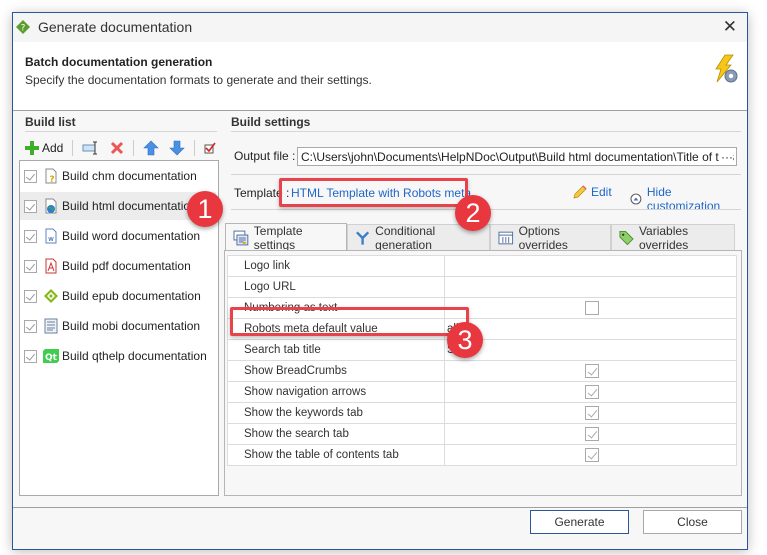 The height and width of the screenshot is (555, 767). What do you see at coordinates (23, 27) in the screenshot?
I see `helpndoc-diamond-icon: ?` at bounding box center [23, 27].